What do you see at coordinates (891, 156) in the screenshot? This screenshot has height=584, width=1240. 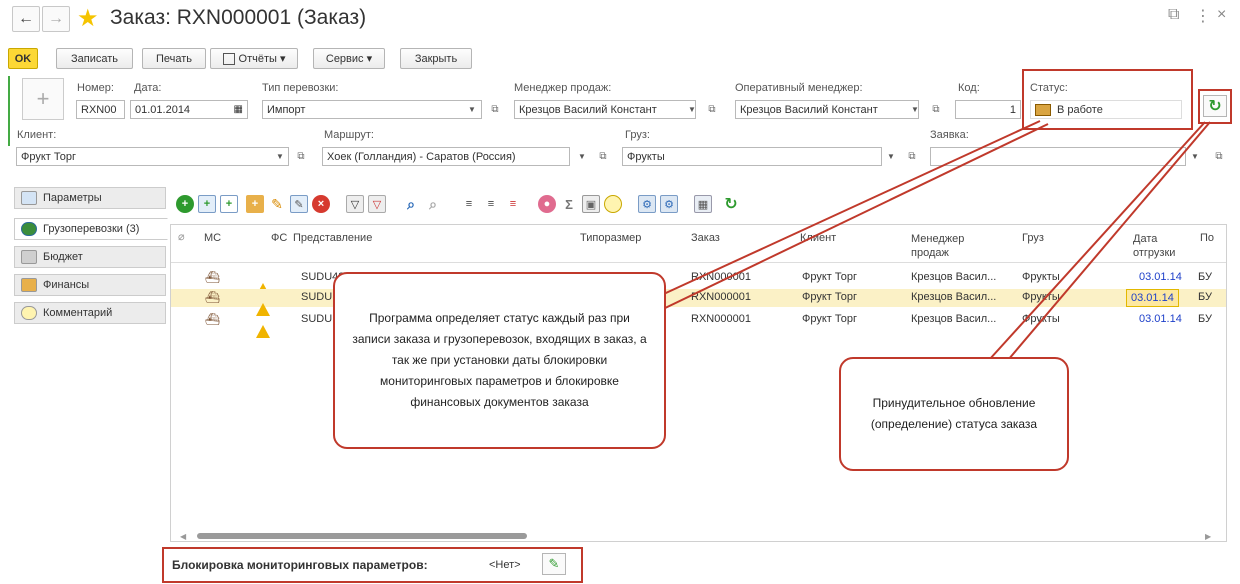 I see `cargo-dropdown-icon: ▼` at bounding box center [891, 156].